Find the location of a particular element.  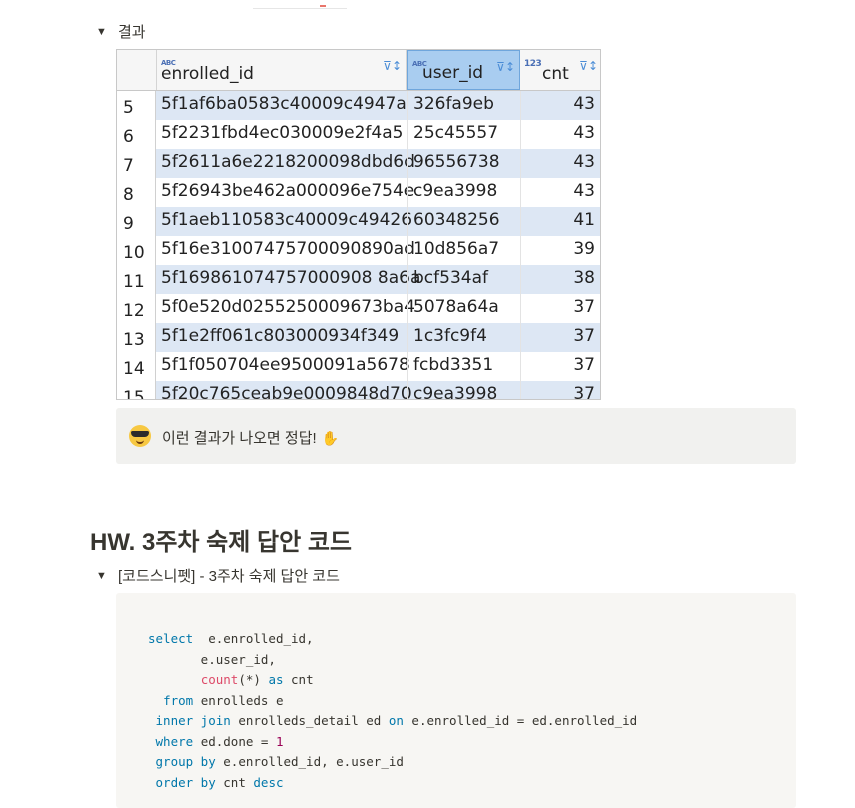

callout-text: 이런 결과가 나오면 정답! is located at coordinates (239, 438).